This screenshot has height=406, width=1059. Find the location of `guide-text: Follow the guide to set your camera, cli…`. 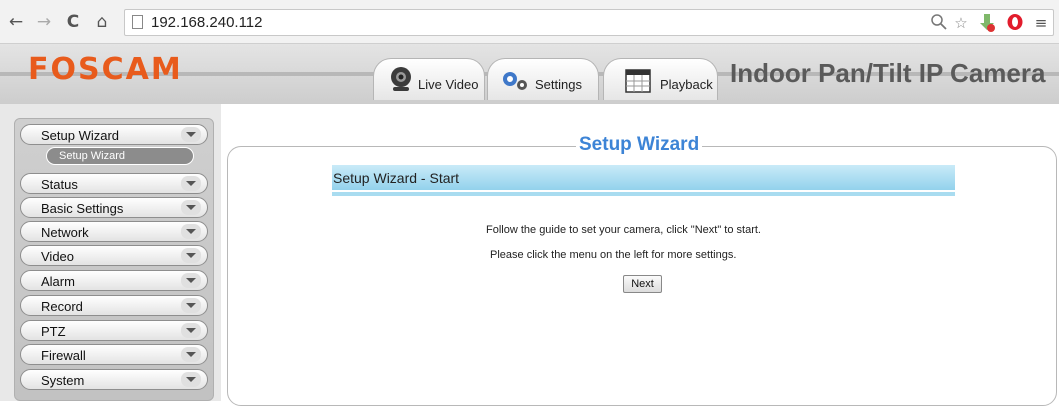

guide-text: Follow the guide to set your camera, cli… is located at coordinates (623, 230).